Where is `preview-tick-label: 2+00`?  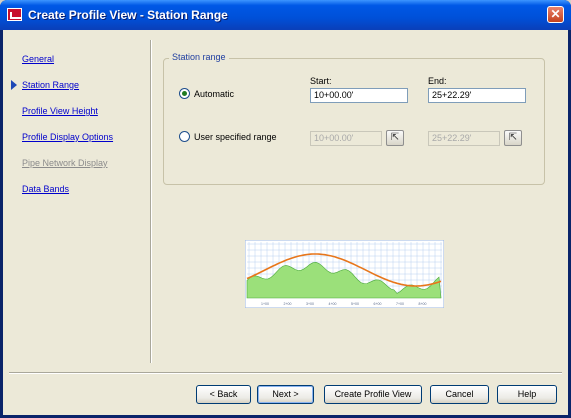
preview-tick-label: 2+00 is located at coordinates (288, 304).